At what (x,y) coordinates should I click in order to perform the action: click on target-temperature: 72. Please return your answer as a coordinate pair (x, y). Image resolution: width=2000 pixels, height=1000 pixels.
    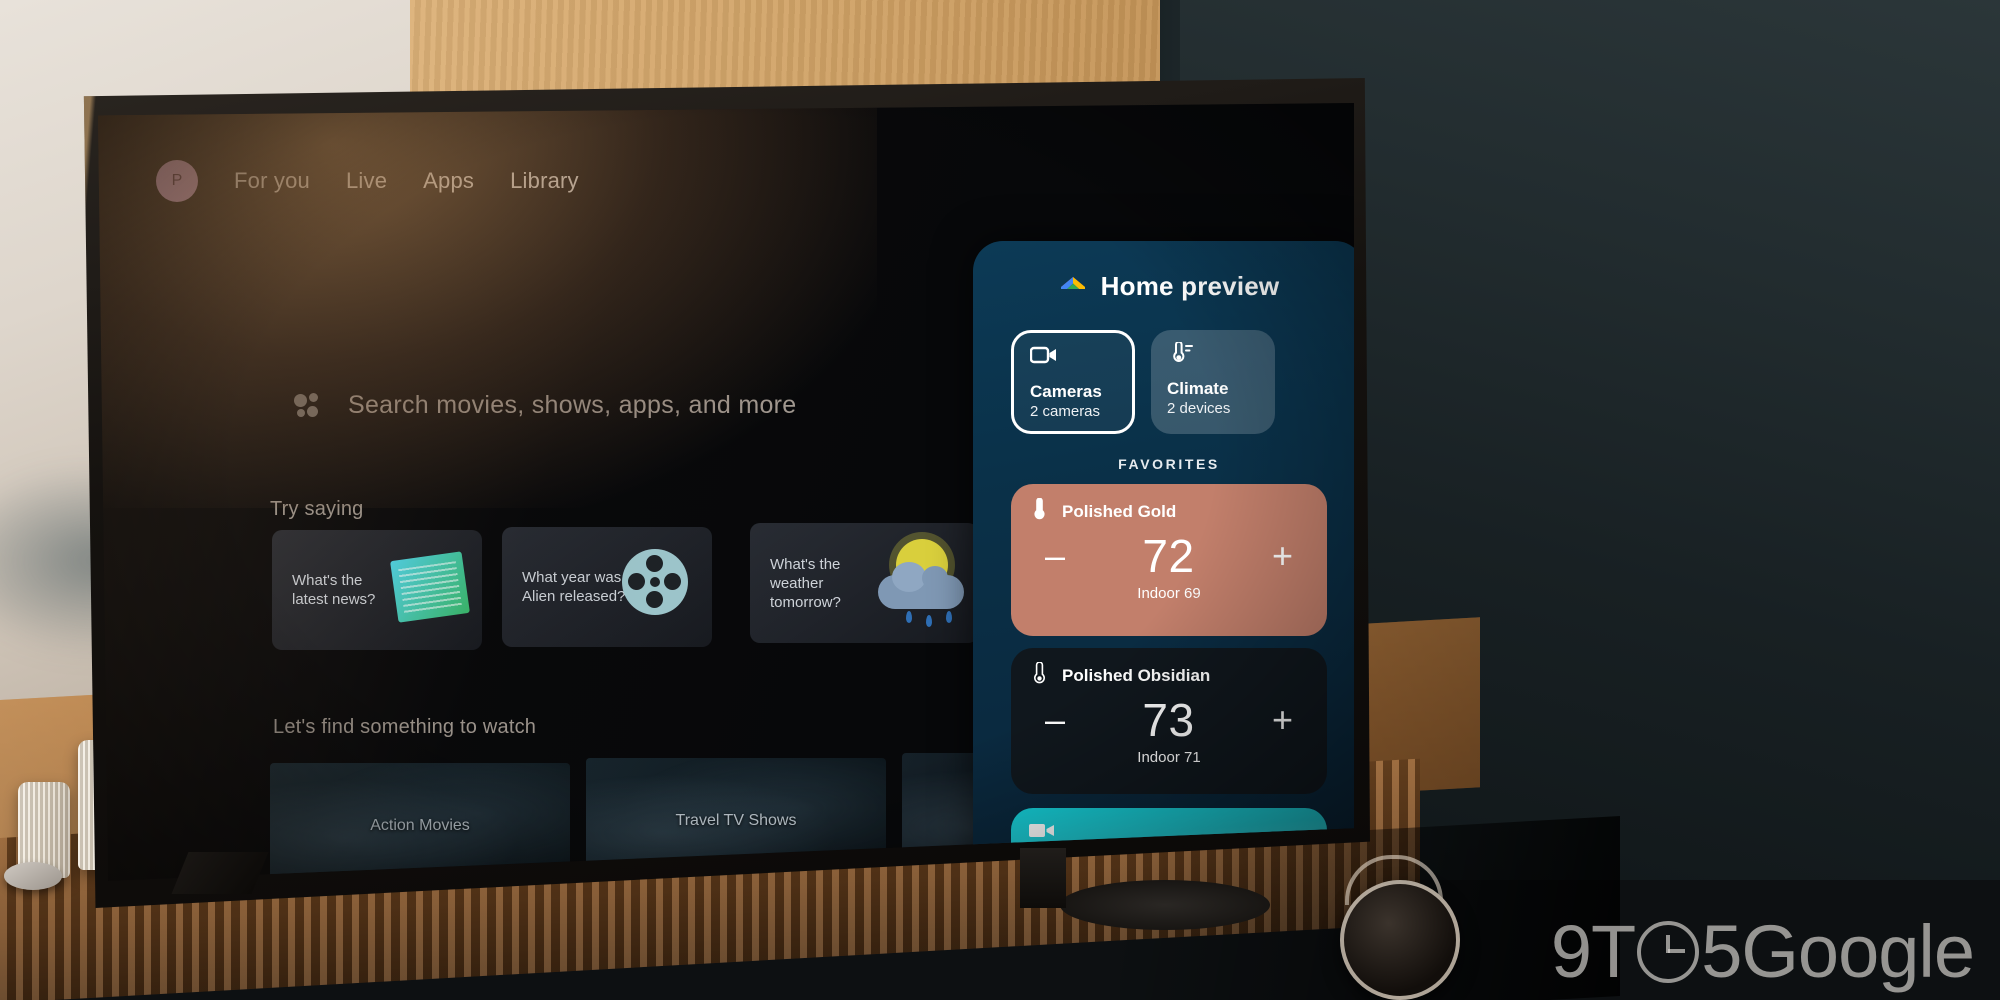
    Looking at the image, I should click on (1168, 556).